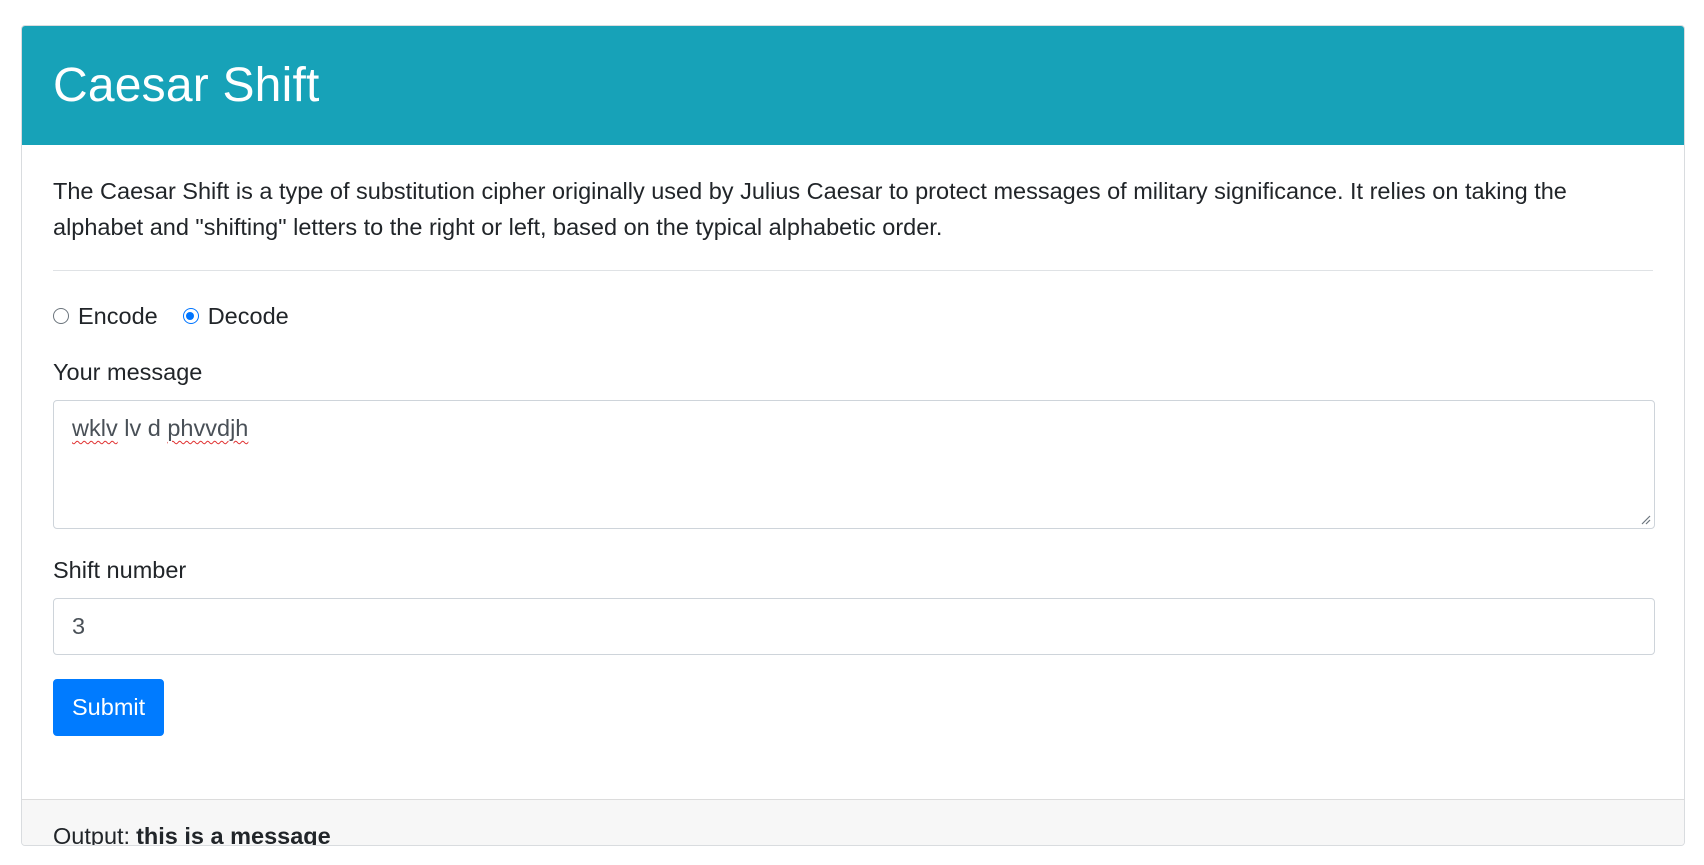 The image size is (1704, 865). Describe the element at coordinates (190, 316) in the screenshot. I see `decode-radio` at that location.